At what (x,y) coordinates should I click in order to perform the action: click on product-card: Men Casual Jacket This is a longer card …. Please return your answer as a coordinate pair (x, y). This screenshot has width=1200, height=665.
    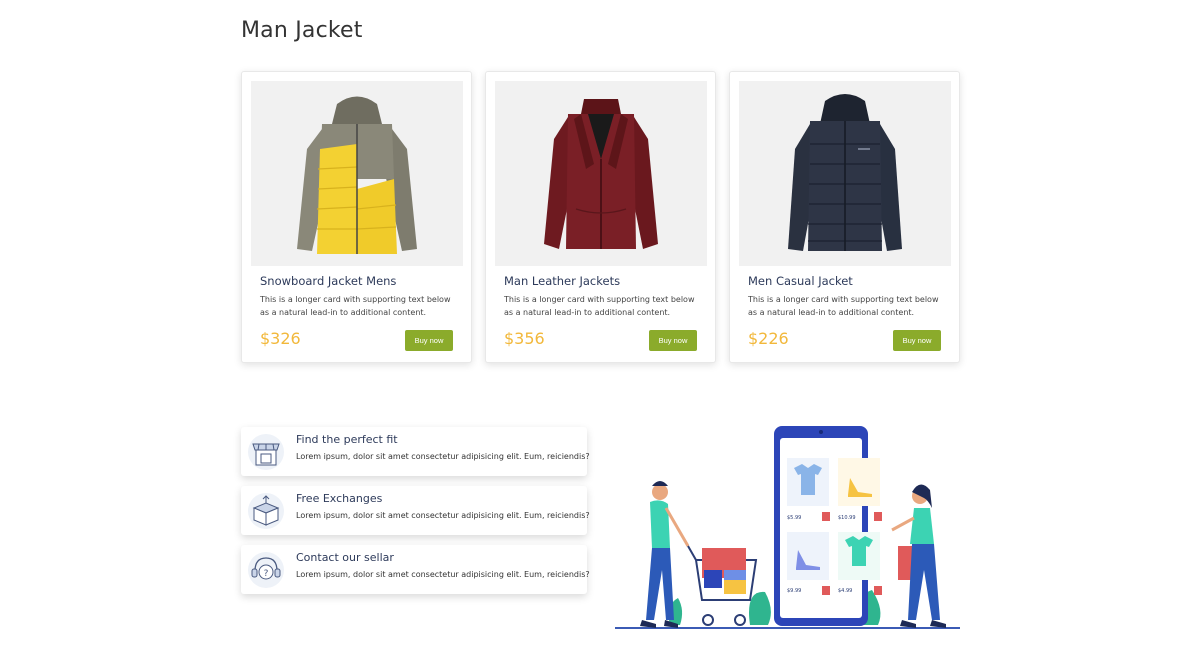
    Looking at the image, I should click on (844, 217).